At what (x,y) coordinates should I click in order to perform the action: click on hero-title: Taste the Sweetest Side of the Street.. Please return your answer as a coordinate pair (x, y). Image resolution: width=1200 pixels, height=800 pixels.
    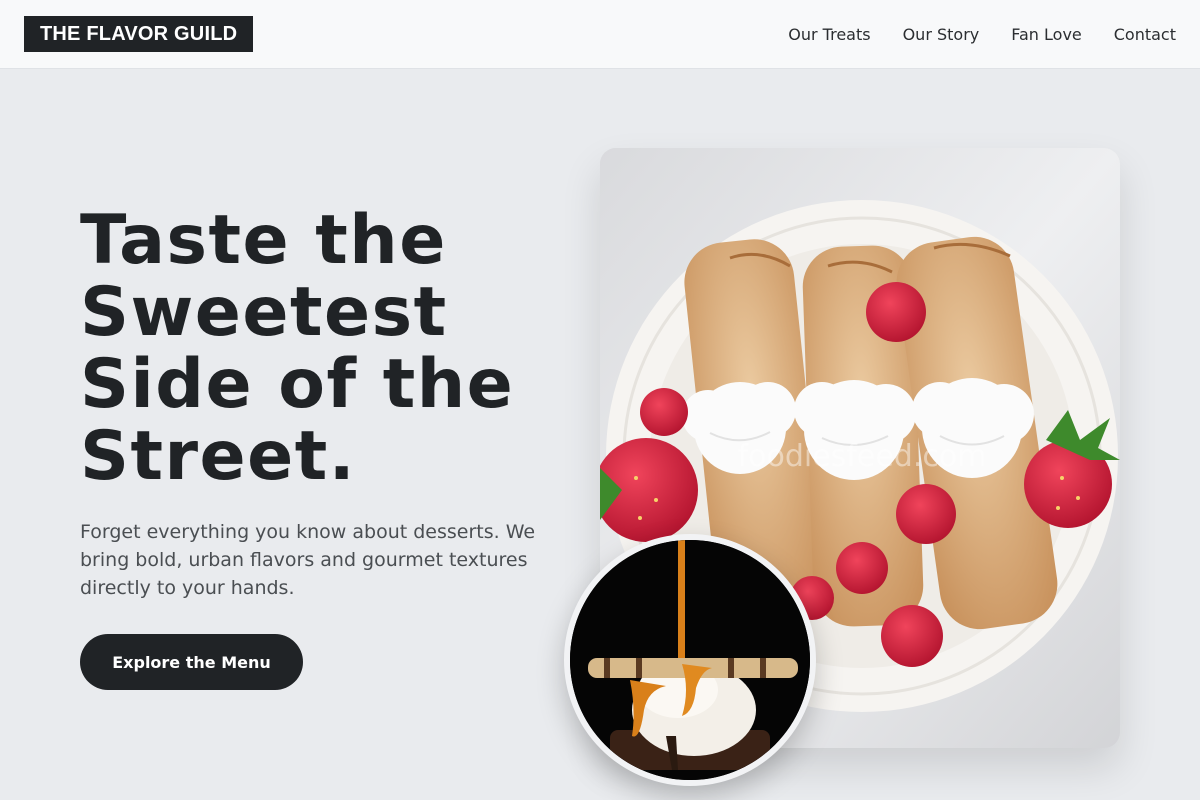
    Looking at the image, I should click on (297, 348).